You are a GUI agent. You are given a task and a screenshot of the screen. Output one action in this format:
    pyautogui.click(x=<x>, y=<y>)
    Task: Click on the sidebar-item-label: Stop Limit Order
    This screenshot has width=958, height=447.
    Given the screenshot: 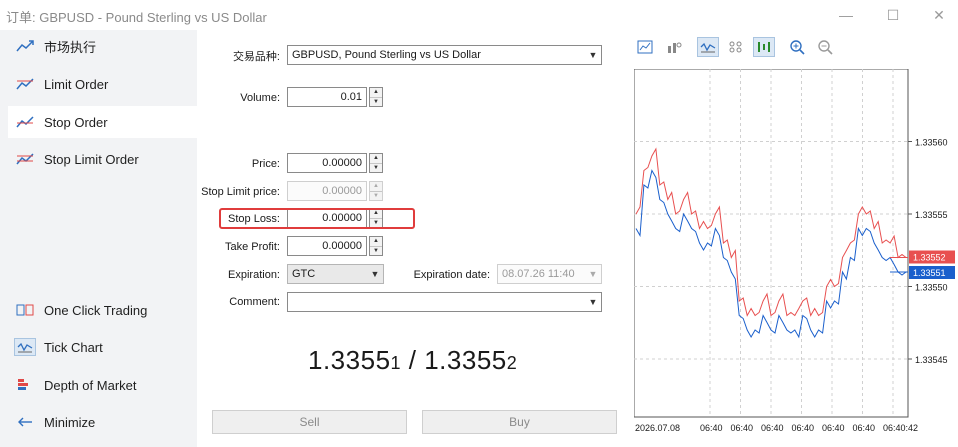 What is the action you would take?
    pyautogui.click(x=91, y=159)
    